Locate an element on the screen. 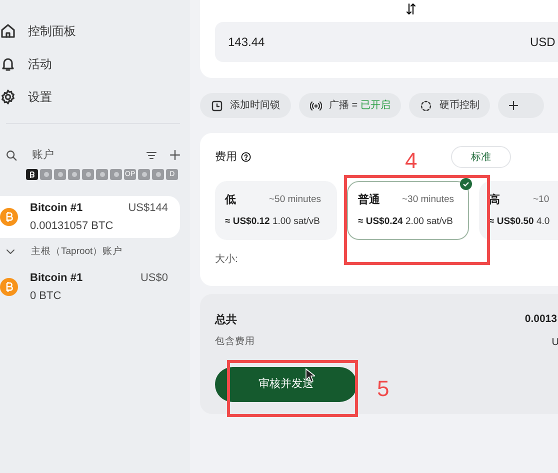 The height and width of the screenshot is (473, 558). broadcast-icon is located at coordinates (316, 106).